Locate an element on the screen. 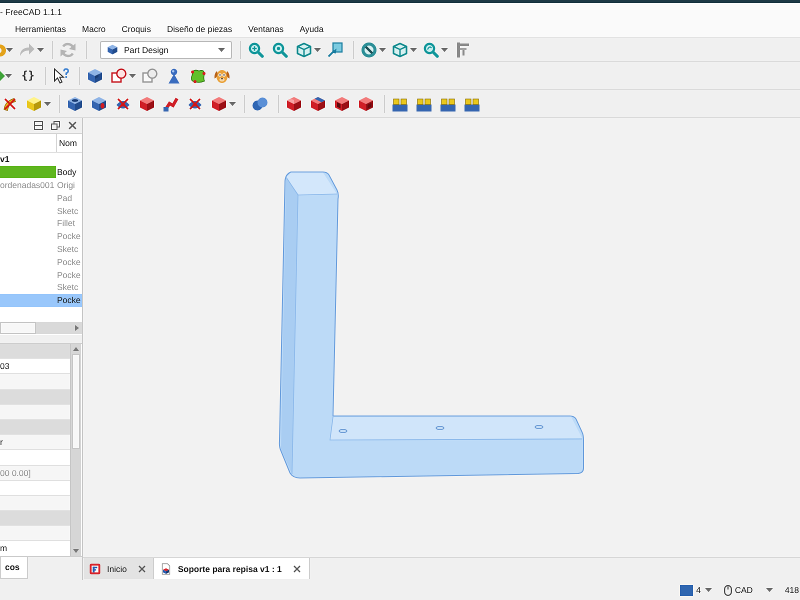  tree-label: Fillet is located at coordinates (66, 223).